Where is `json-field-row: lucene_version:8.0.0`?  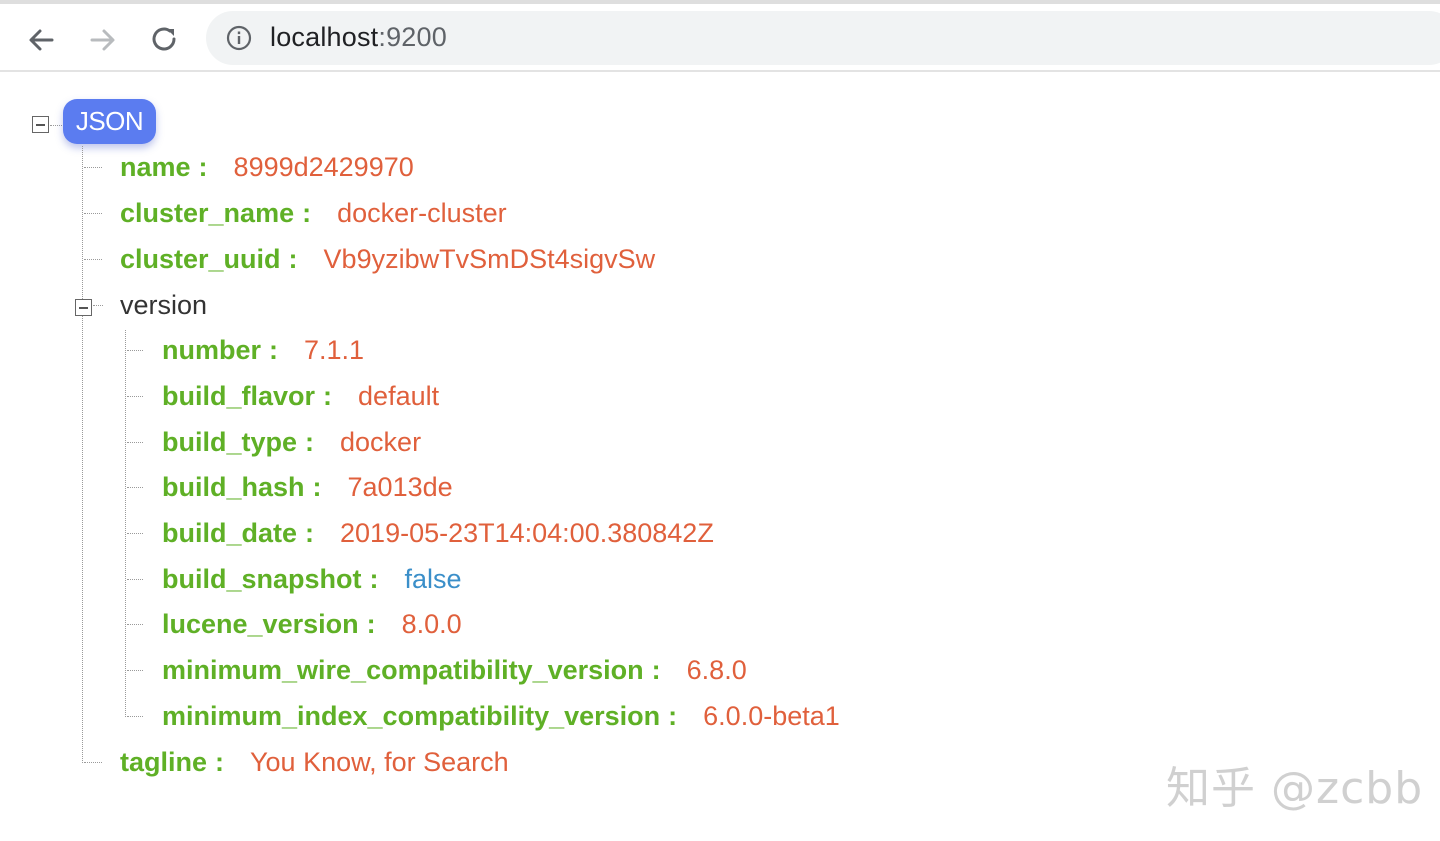
json-field-row: lucene_version:8.0.0 is located at coordinates (312, 624).